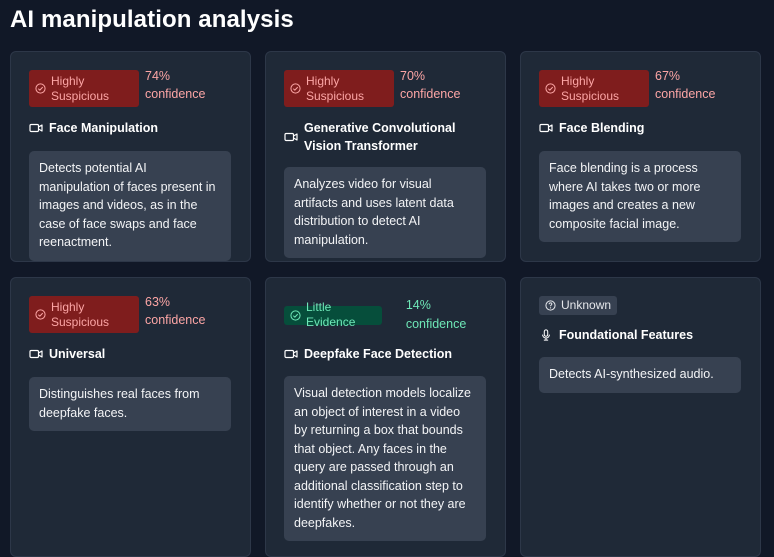 The height and width of the screenshot is (557, 774). What do you see at coordinates (436, 314) in the screenshot?
I see `confidence-text: 14% confidence` at bounding box center [436, 314].